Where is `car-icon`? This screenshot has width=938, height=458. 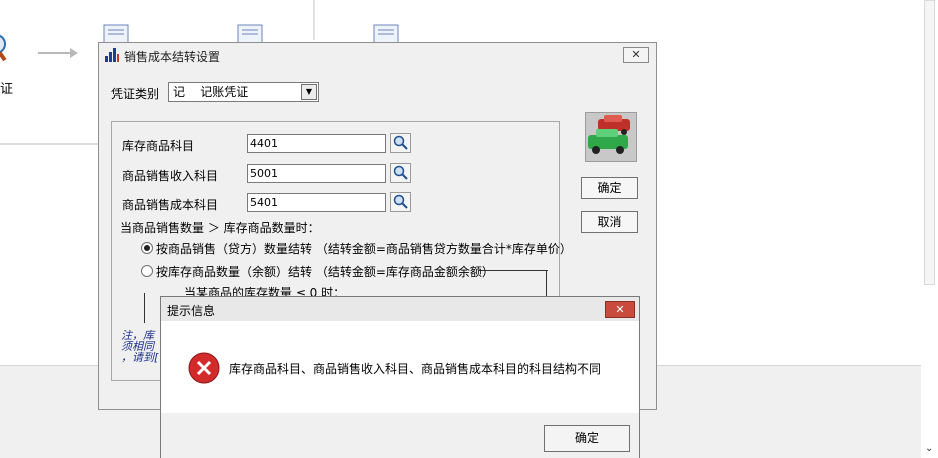
car-icon is located at coordinates (611, 137).